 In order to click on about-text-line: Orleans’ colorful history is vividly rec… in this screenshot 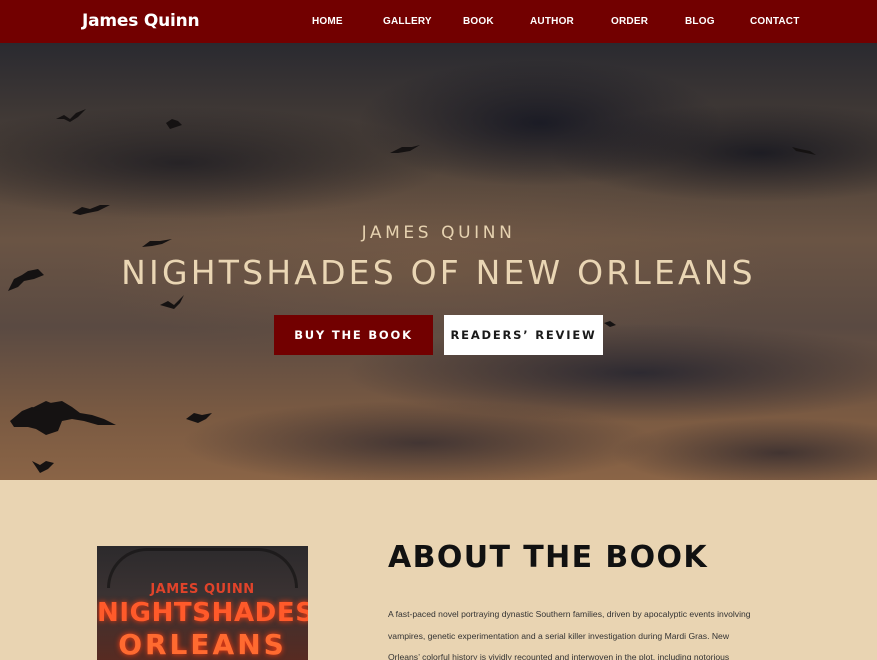, I will do `click(559, 656)`.